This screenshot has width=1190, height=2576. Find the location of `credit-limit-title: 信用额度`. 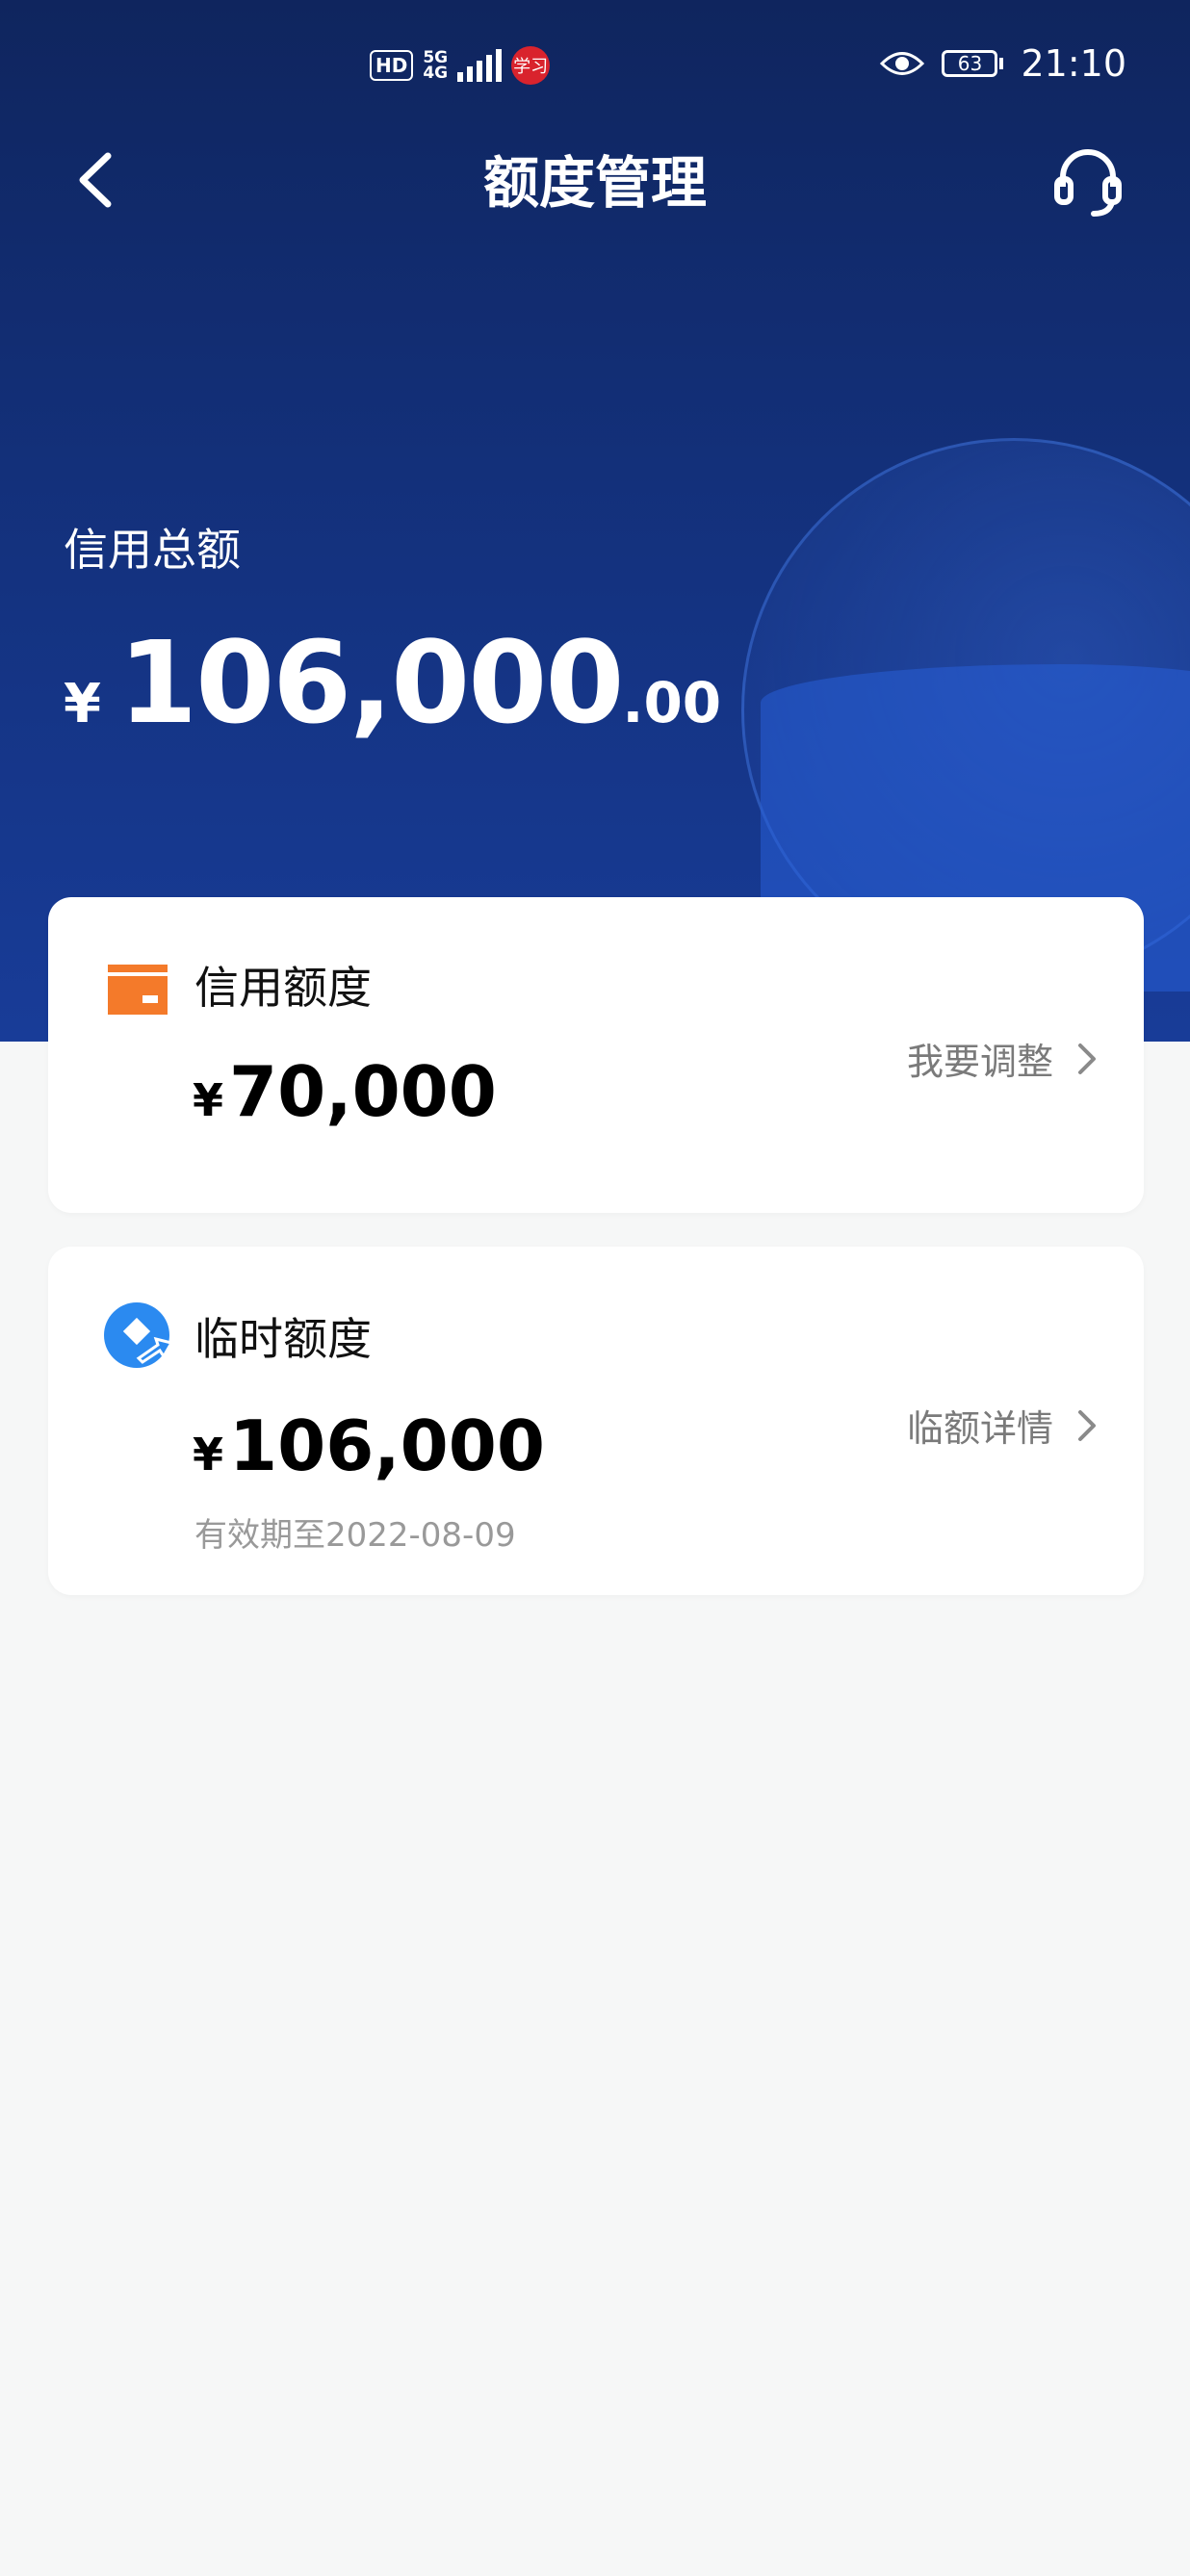

credit-limit-title: 信用额度 is located at coordinates (283, 988).